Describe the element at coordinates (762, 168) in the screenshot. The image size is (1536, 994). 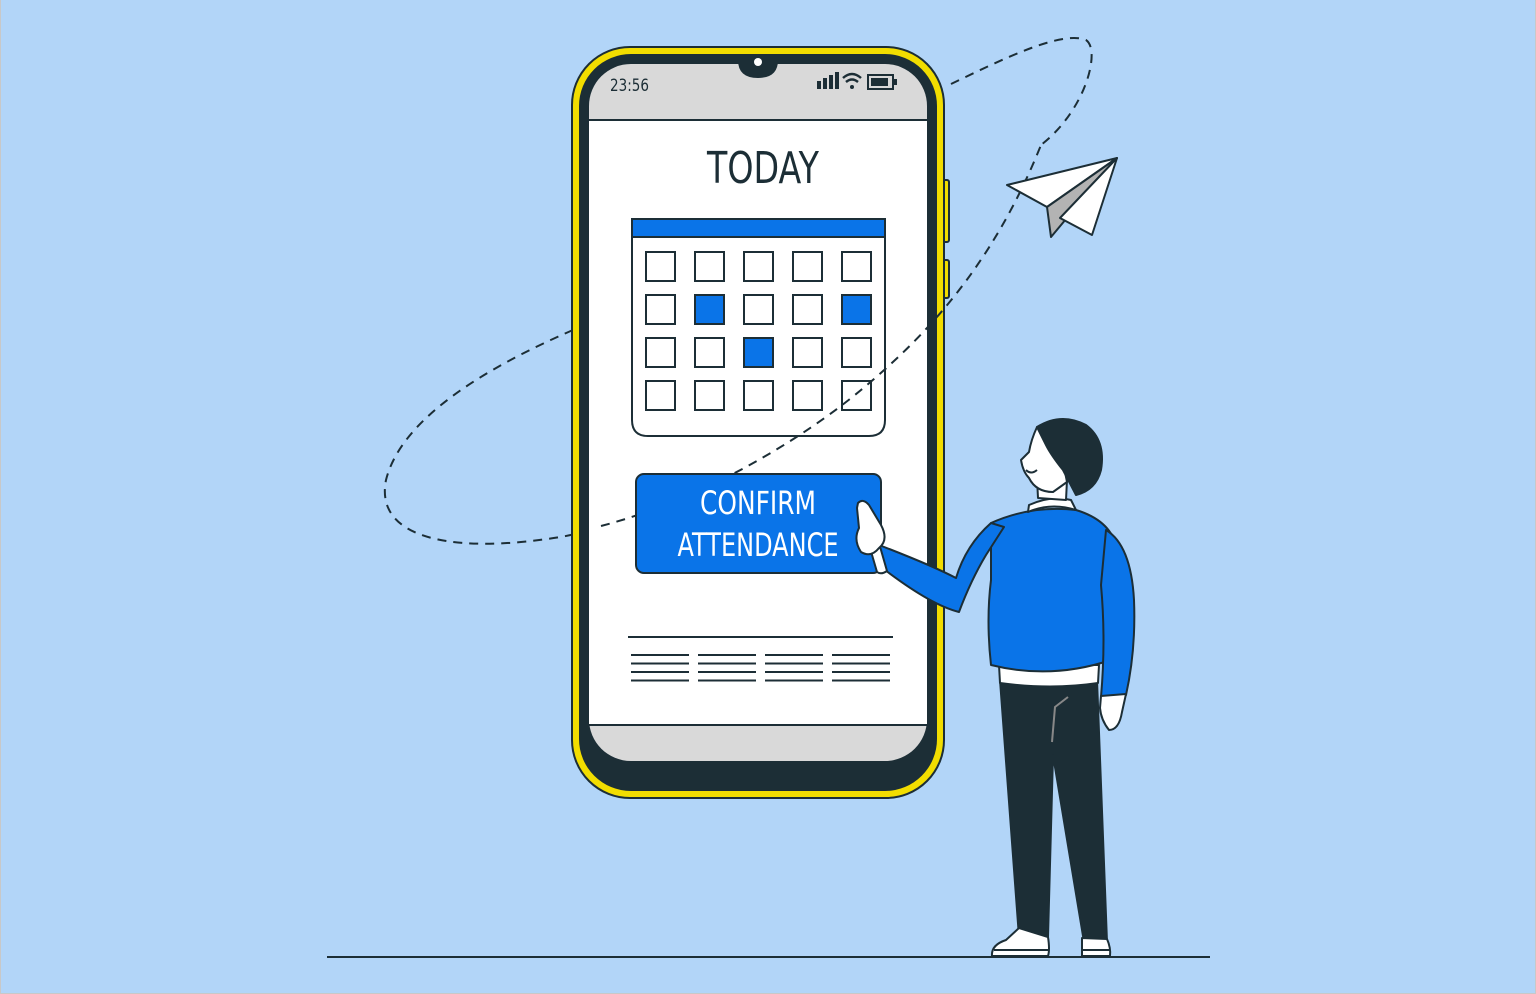
I see `screen-title: TODAY` at that location.